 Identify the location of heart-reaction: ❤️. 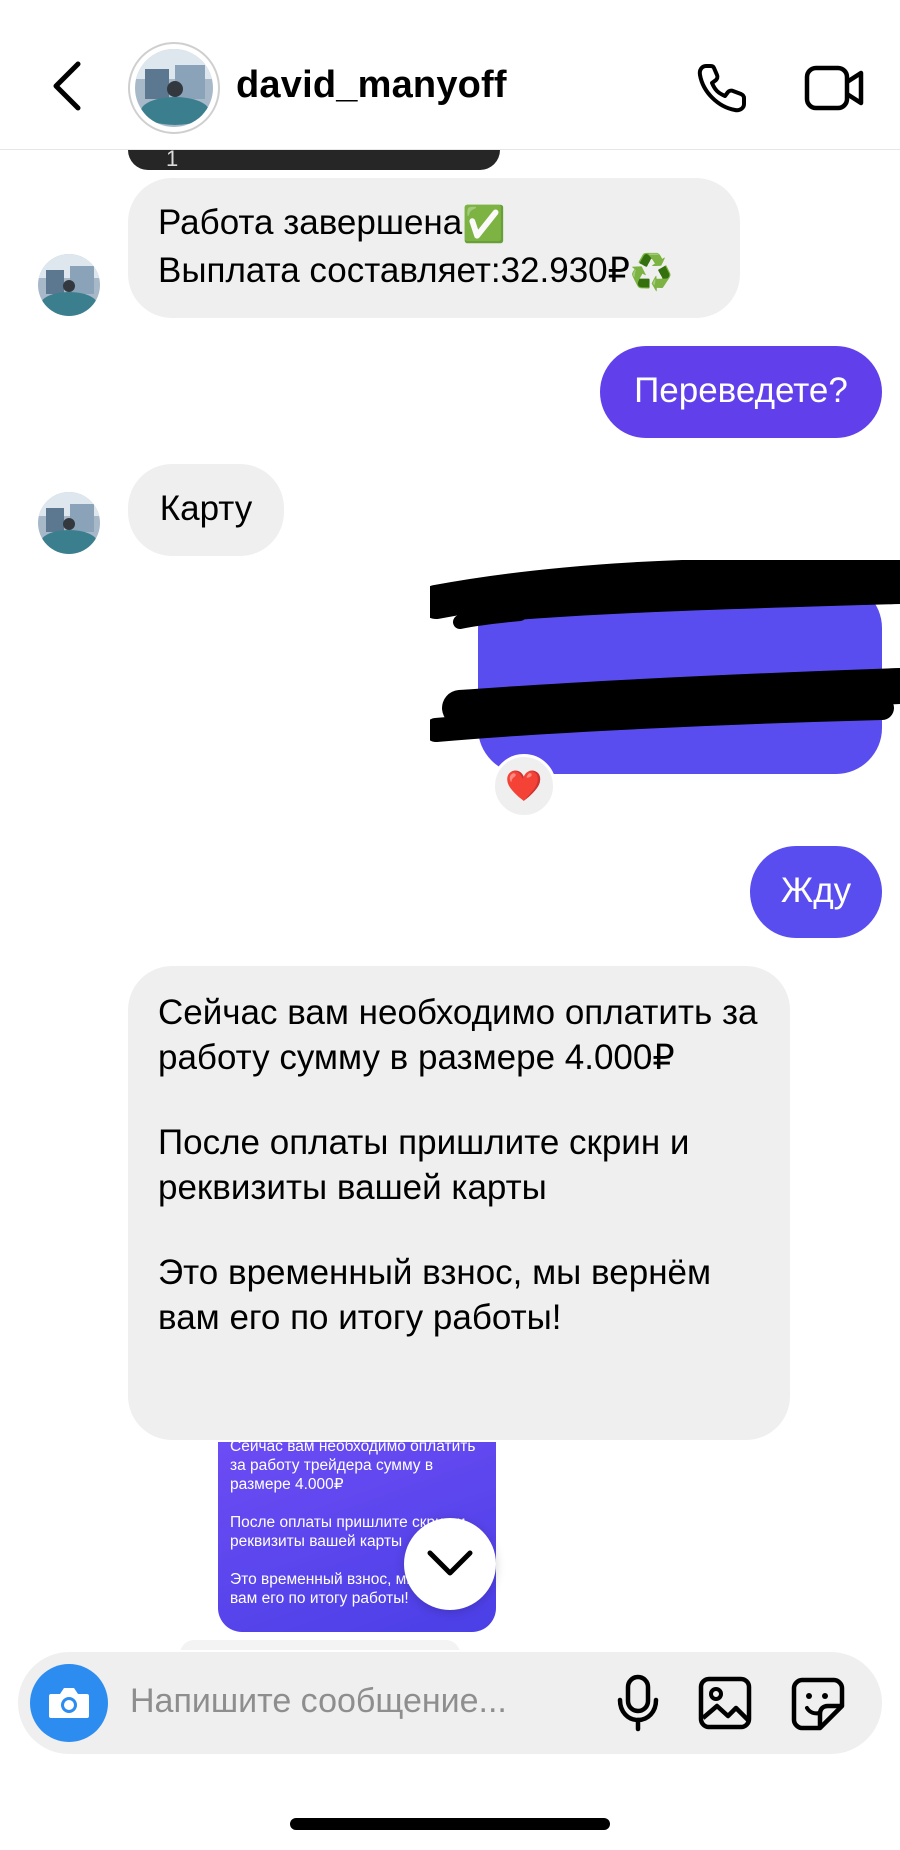
(524, 786).